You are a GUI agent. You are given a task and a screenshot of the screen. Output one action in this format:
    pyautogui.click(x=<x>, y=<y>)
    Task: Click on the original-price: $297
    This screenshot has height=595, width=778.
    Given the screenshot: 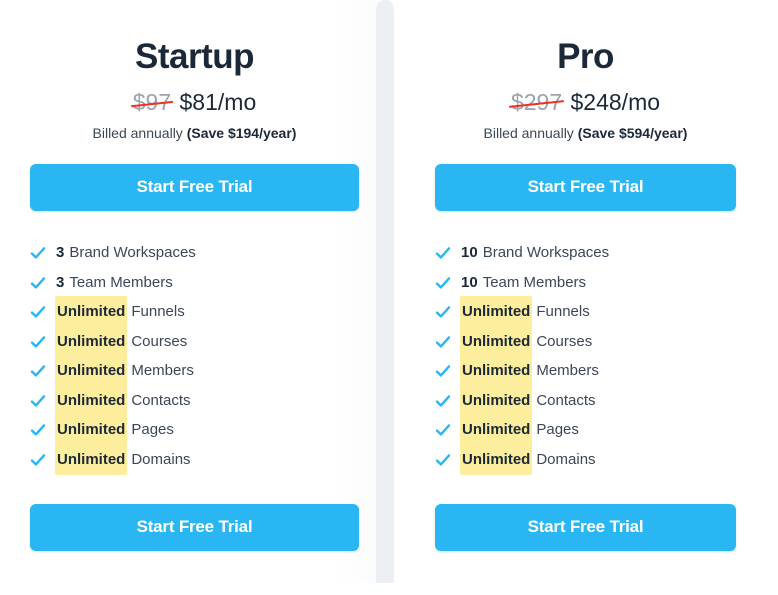 What is the action you would take?
    pyautogui.click(x=536, y=102)
    